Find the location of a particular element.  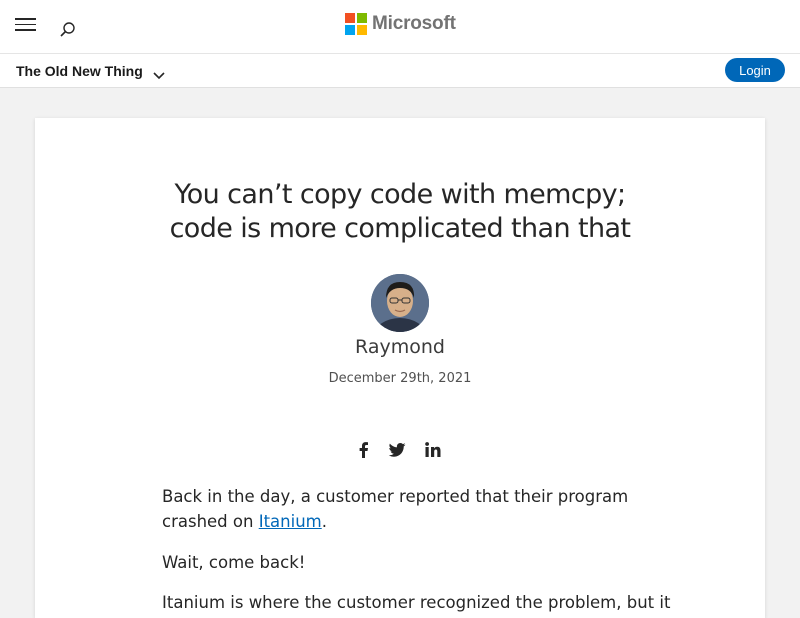

microsoft-logo-icon is located at coordinates (356, 23).